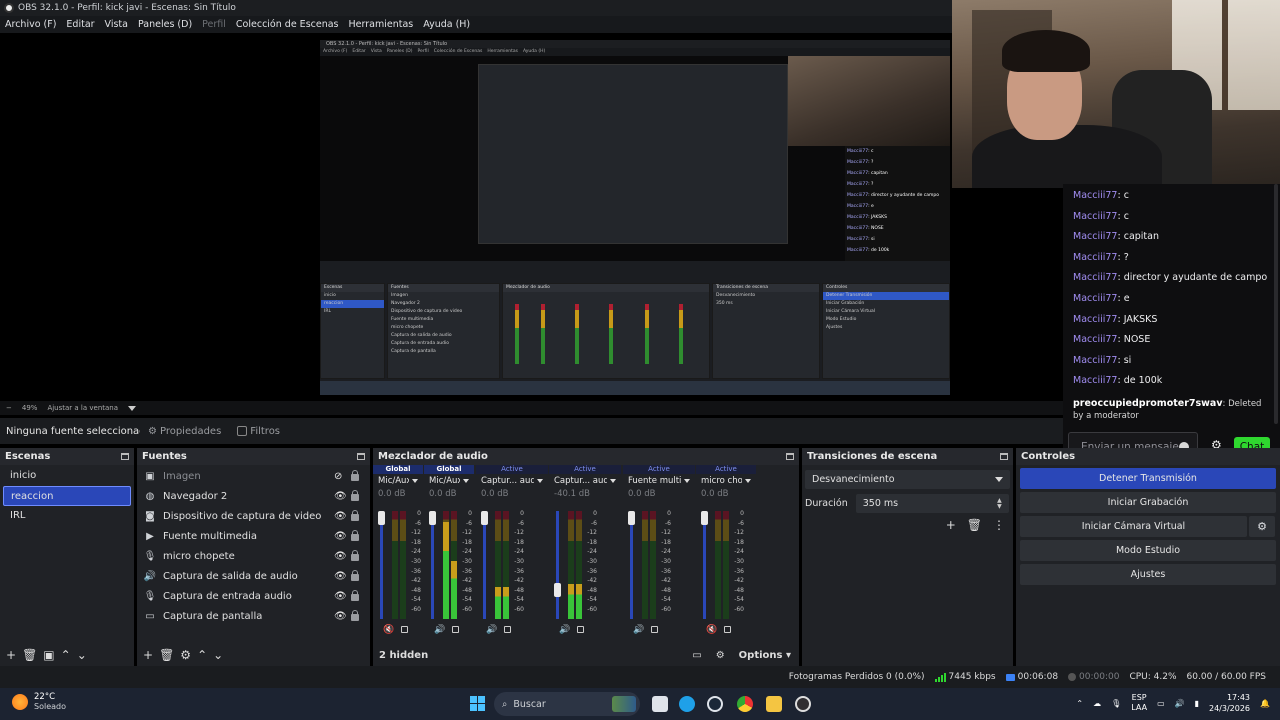  Describe the element at coordinates (253, 476) in the screenshot. I see `source-item: ▣ Imagen ⊘` at that location.